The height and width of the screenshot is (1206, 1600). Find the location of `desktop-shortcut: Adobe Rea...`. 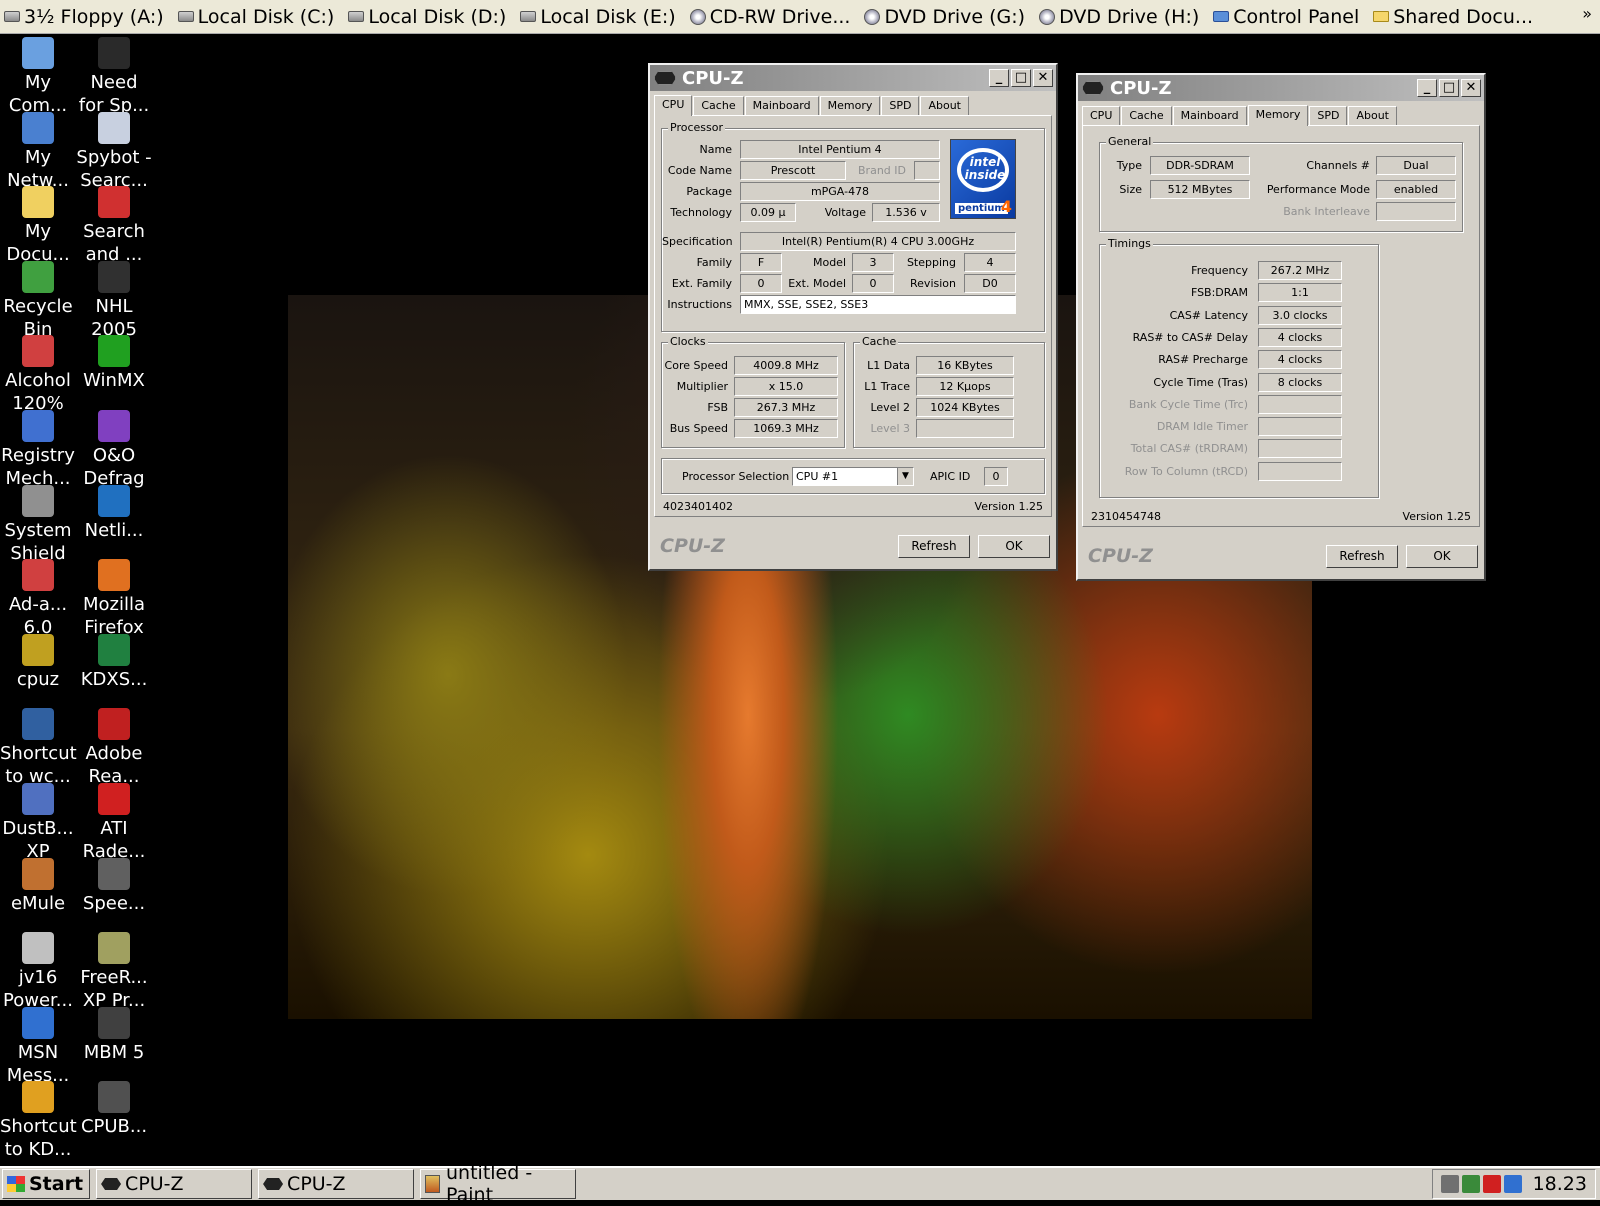

desktop-shortcut: Adobe Rea... is located at coordinates (114, 748).